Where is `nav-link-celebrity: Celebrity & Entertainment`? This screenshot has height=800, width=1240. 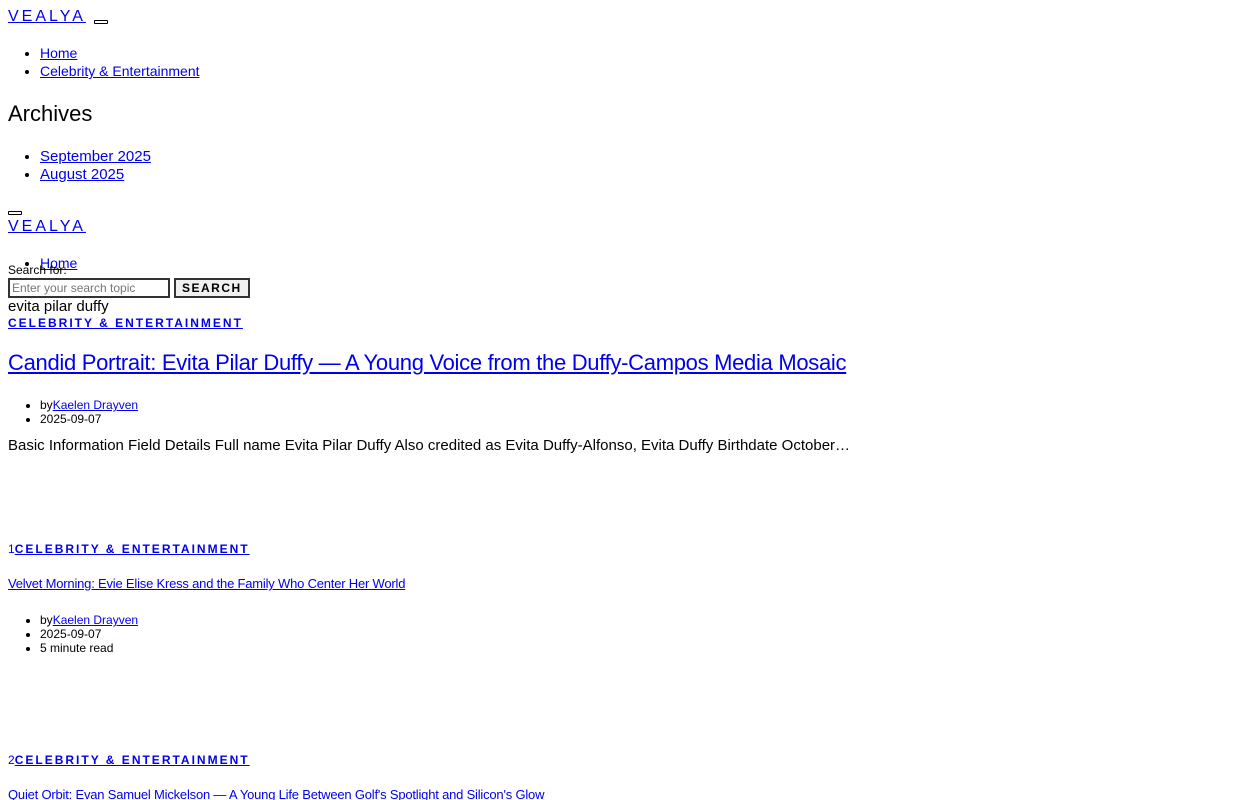 nav-link-celebrity: Celebrity & Entertainment is located at coordinates (120, 71).